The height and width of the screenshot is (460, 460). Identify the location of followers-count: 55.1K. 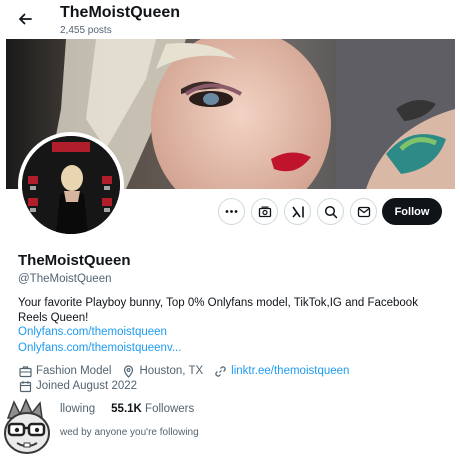
(126, 409).